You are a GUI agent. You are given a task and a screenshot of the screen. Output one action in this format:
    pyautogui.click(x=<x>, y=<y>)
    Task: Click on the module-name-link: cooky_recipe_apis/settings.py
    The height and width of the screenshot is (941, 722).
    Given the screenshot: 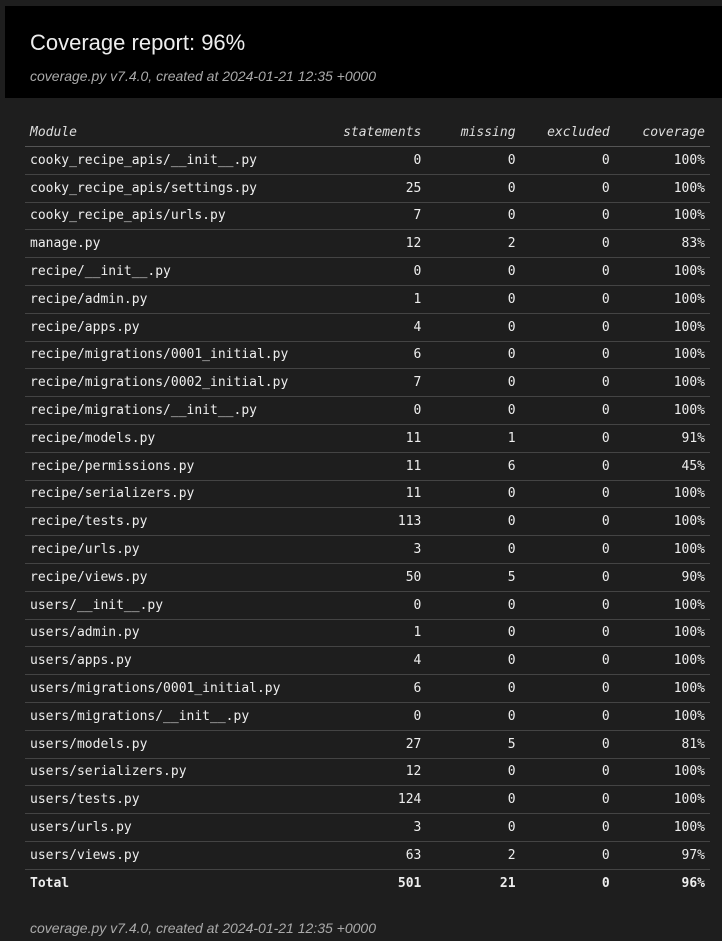 What is the action you would take?
    pyautogui.click(x=179, y=188)
    